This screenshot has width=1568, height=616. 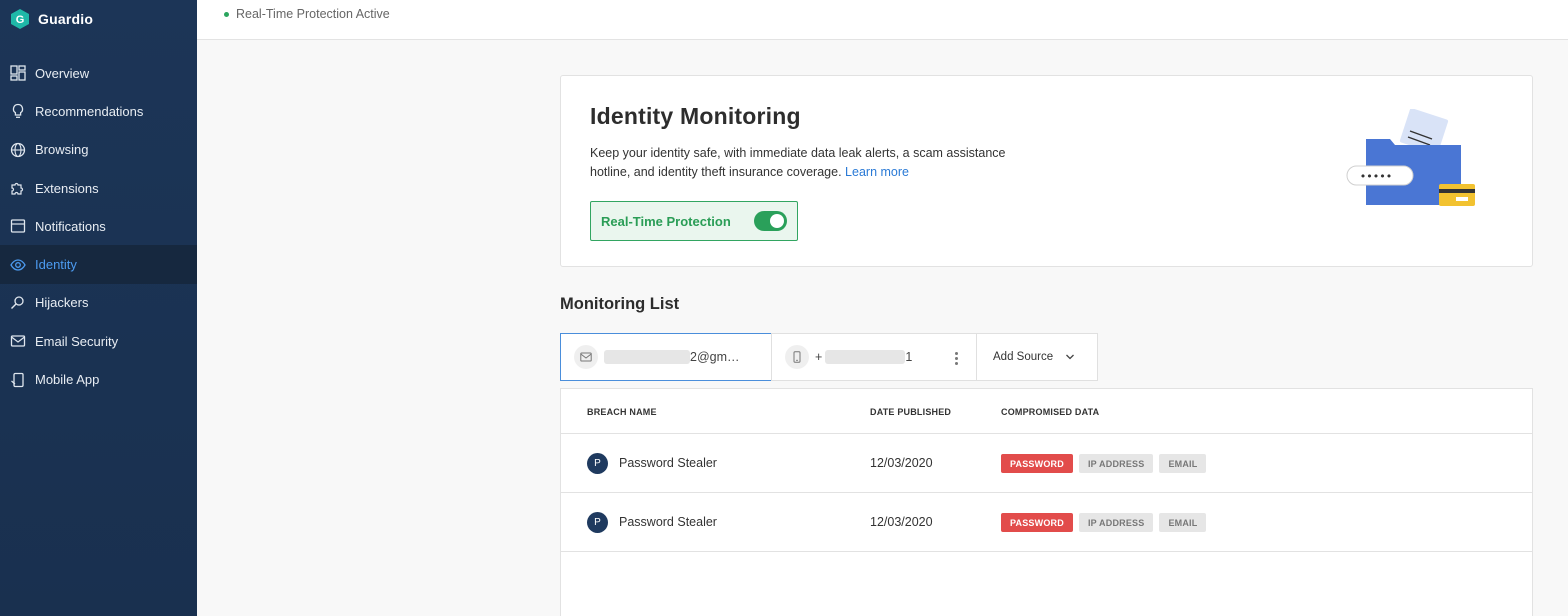 I want to click on status-text: Real-Time Protection Active, so click(x=313, y=14).